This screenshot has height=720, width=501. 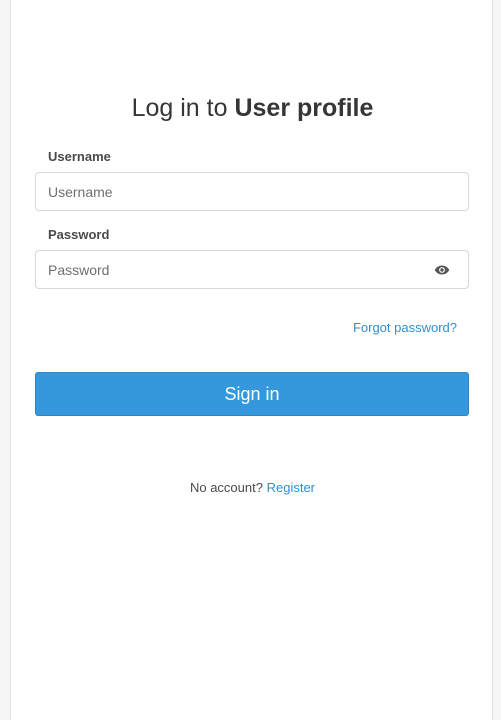 I want to click on password-field-wrapper, so click(x=252, y=269).